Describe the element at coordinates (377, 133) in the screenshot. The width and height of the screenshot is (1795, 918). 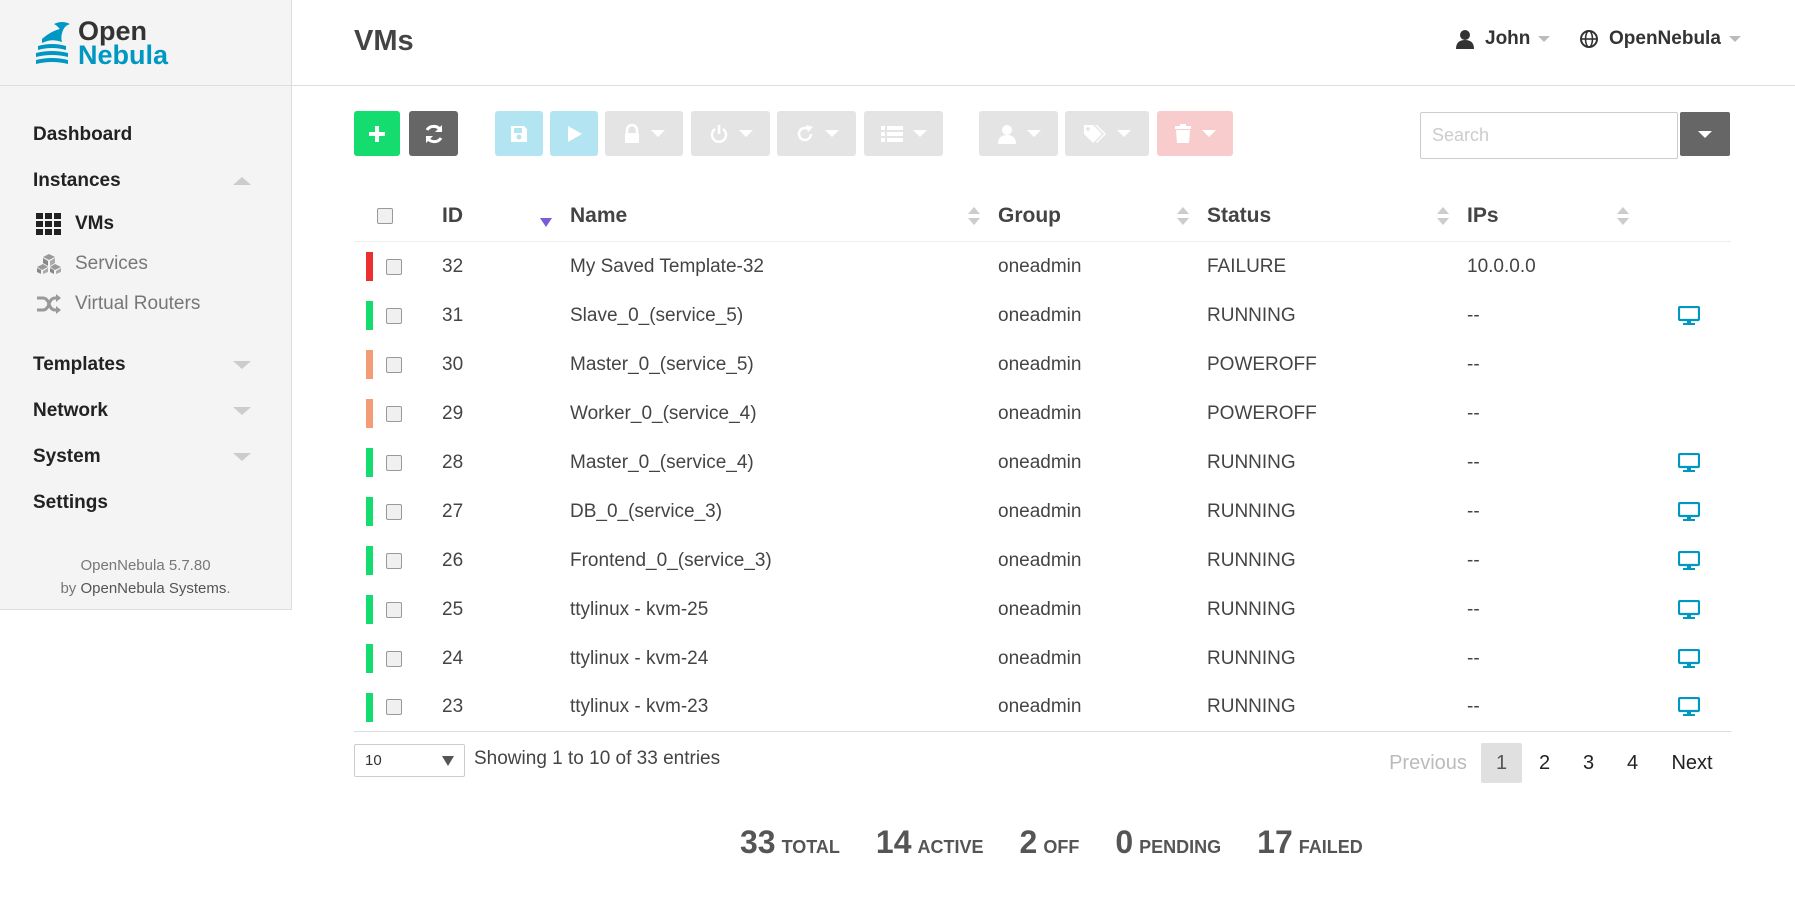
I see `create-button` at that location.